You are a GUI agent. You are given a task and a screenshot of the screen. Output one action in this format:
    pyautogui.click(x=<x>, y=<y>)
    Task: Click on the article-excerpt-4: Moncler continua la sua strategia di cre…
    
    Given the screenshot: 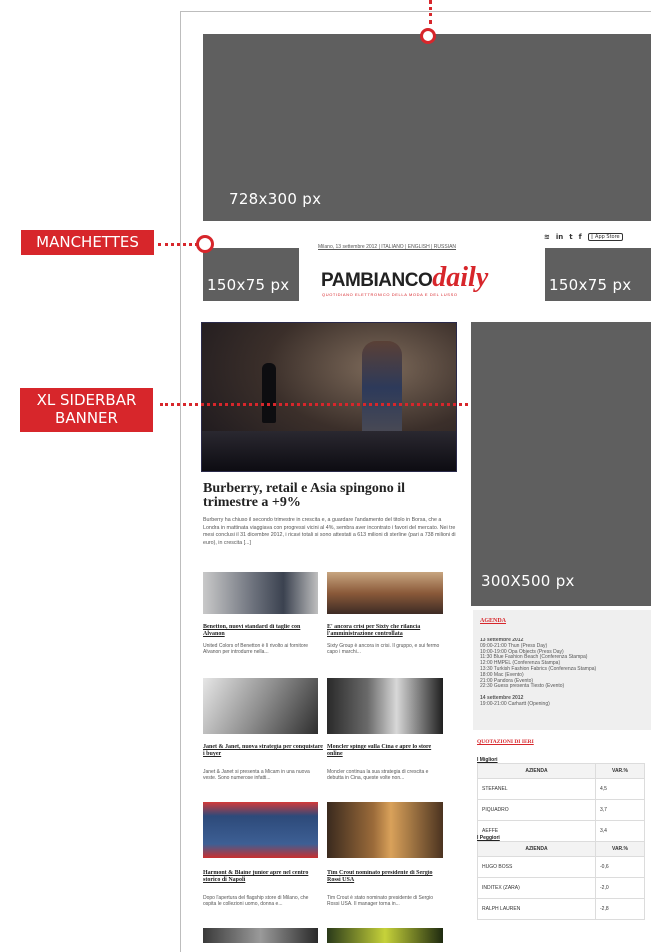 What is the action you would take?
    pyautogui.click(x=378, y=775)
    